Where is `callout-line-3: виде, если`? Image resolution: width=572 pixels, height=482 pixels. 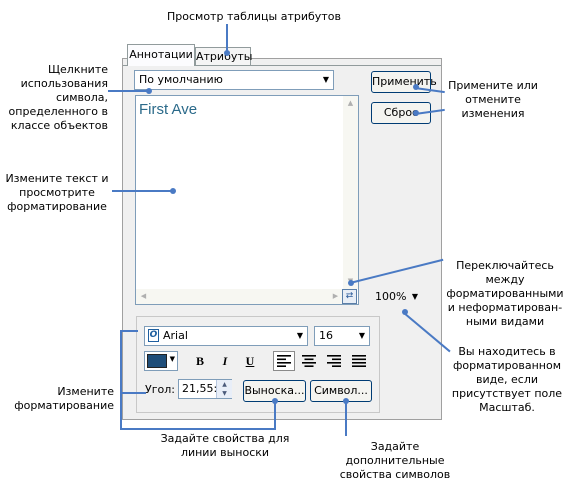
callout-line-3: виде, если is located at coordinates (507, 379).